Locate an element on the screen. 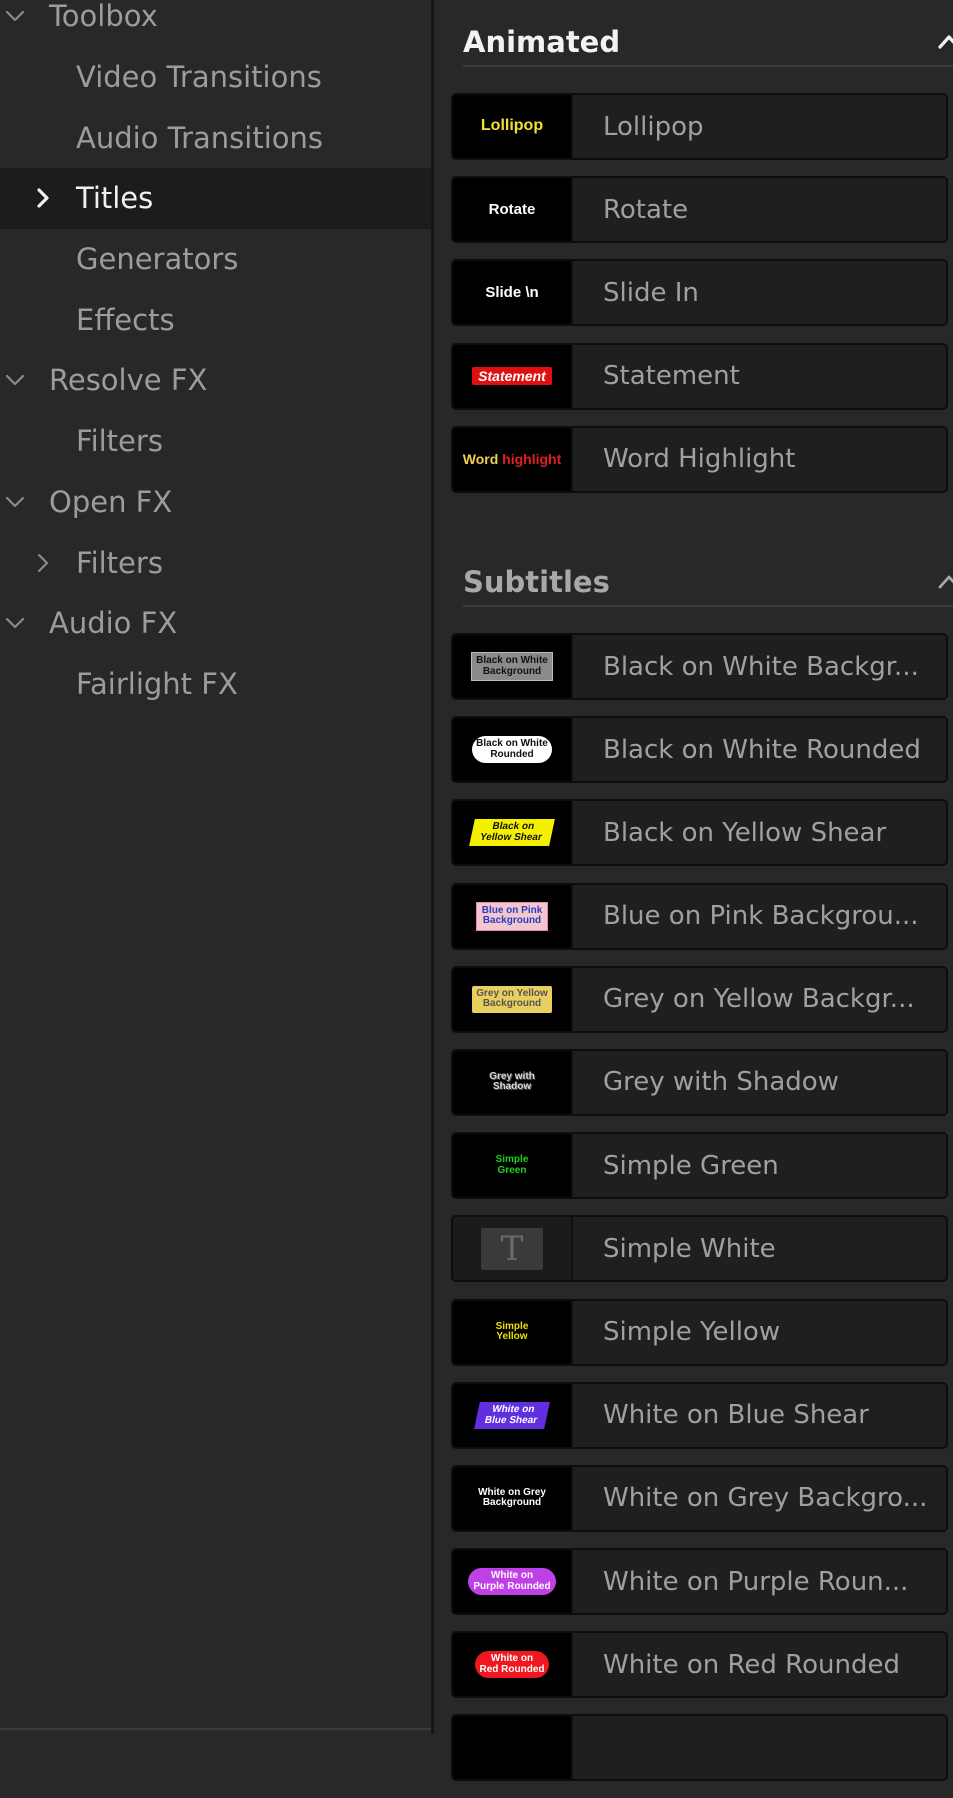 This screenshot has width=953, height=1798. sidebar-item-label: Audio FX is located at coordinates (113, 623).